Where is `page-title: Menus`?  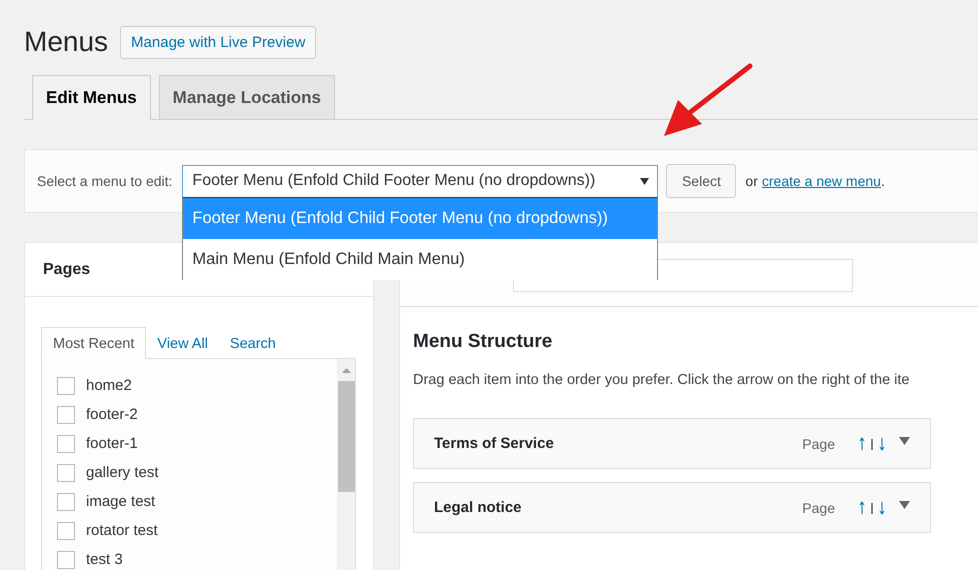
page-title: Menus is located at coordinates (66, 42).